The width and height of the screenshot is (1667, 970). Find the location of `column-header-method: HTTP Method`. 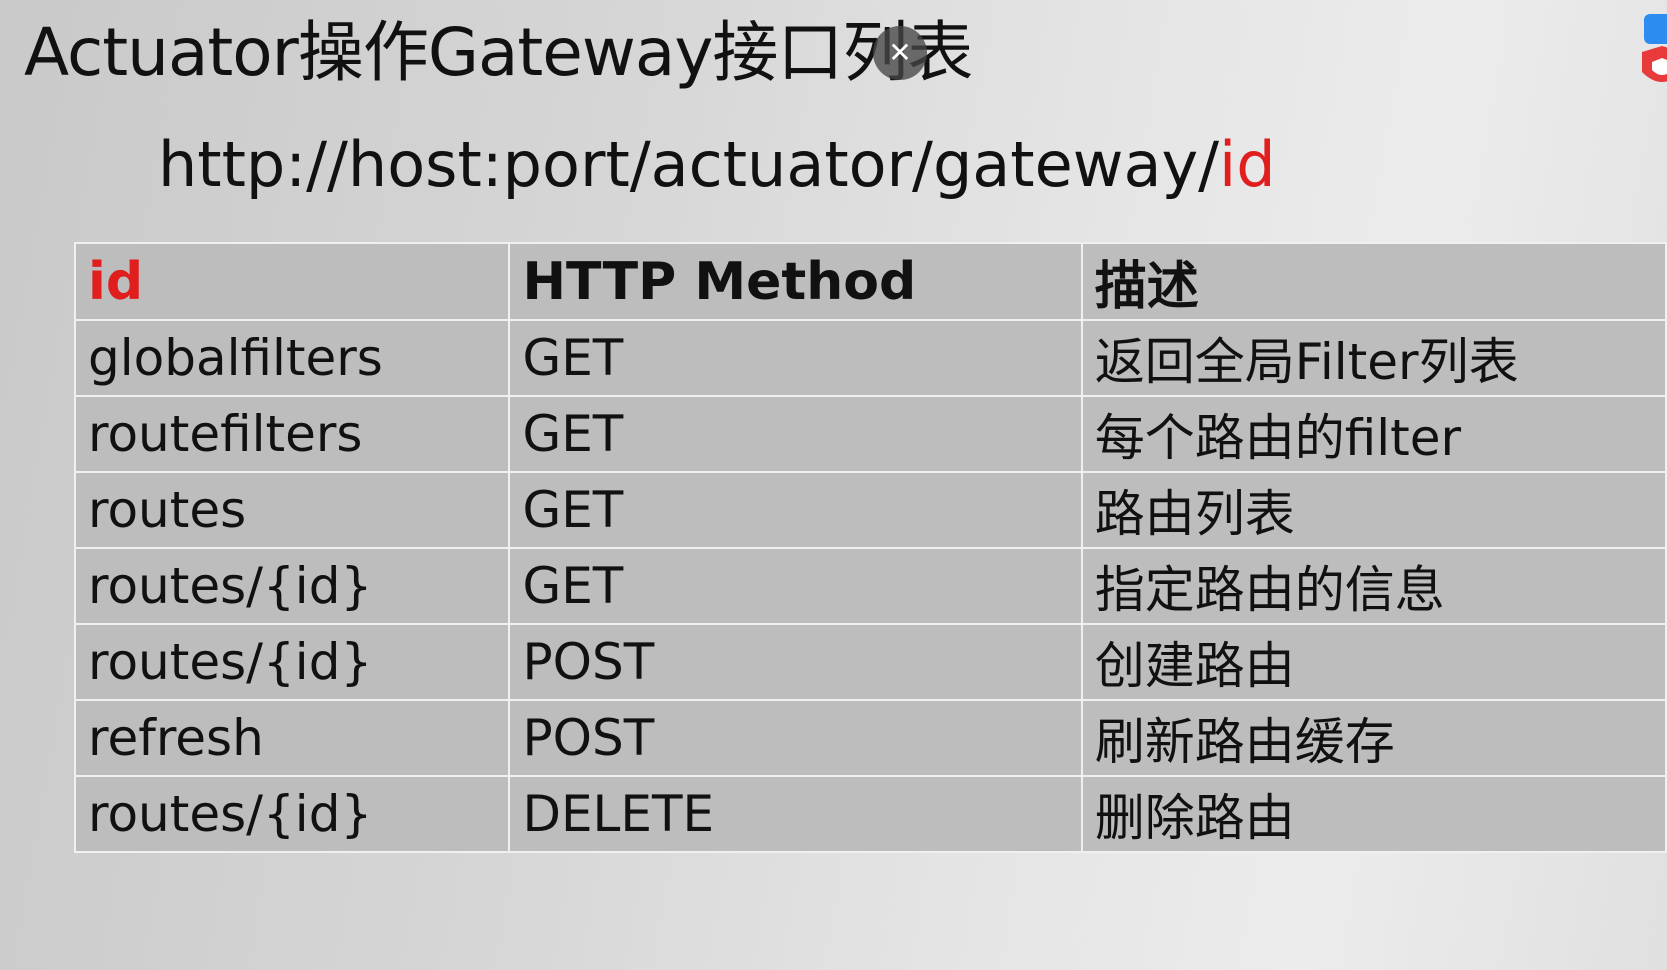

column-header-method: HTTP Method is located at coordinates (795, 281).